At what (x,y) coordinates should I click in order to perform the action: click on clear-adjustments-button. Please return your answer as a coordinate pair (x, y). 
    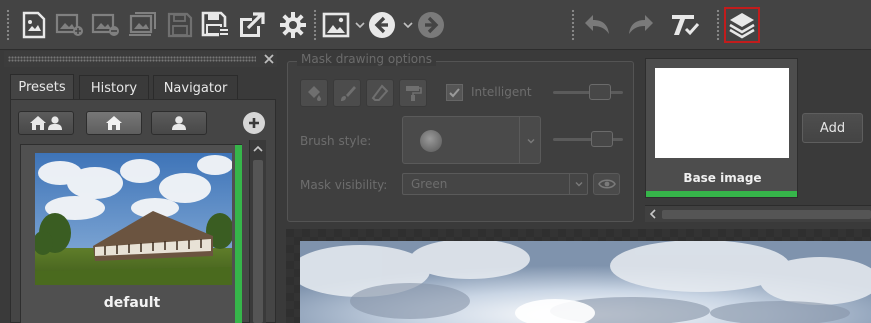
    Looking at the image, I should click on (685, 25).